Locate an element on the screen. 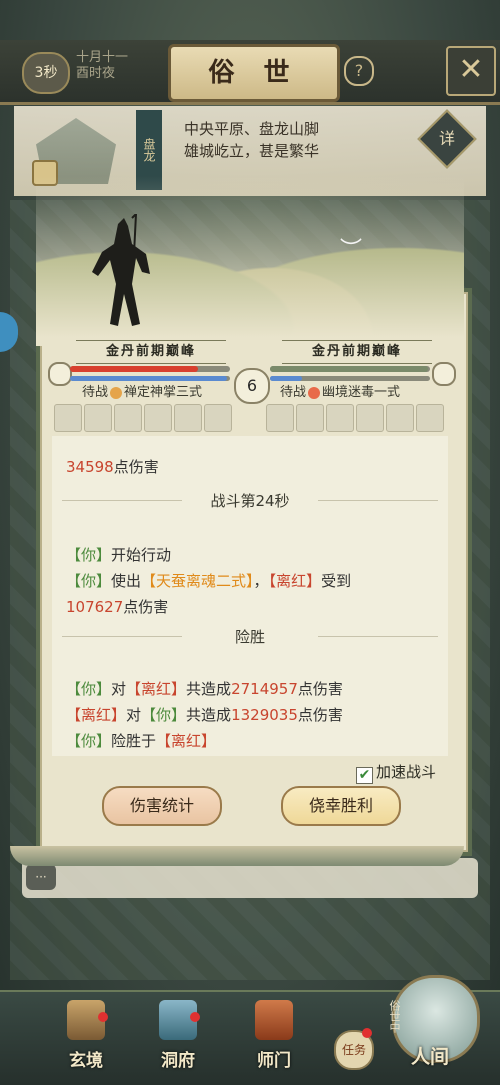 This screenshot has width=500, height=1085. skill-name: 【天蚕离魂二式】 is located at coordinates (197, 581).